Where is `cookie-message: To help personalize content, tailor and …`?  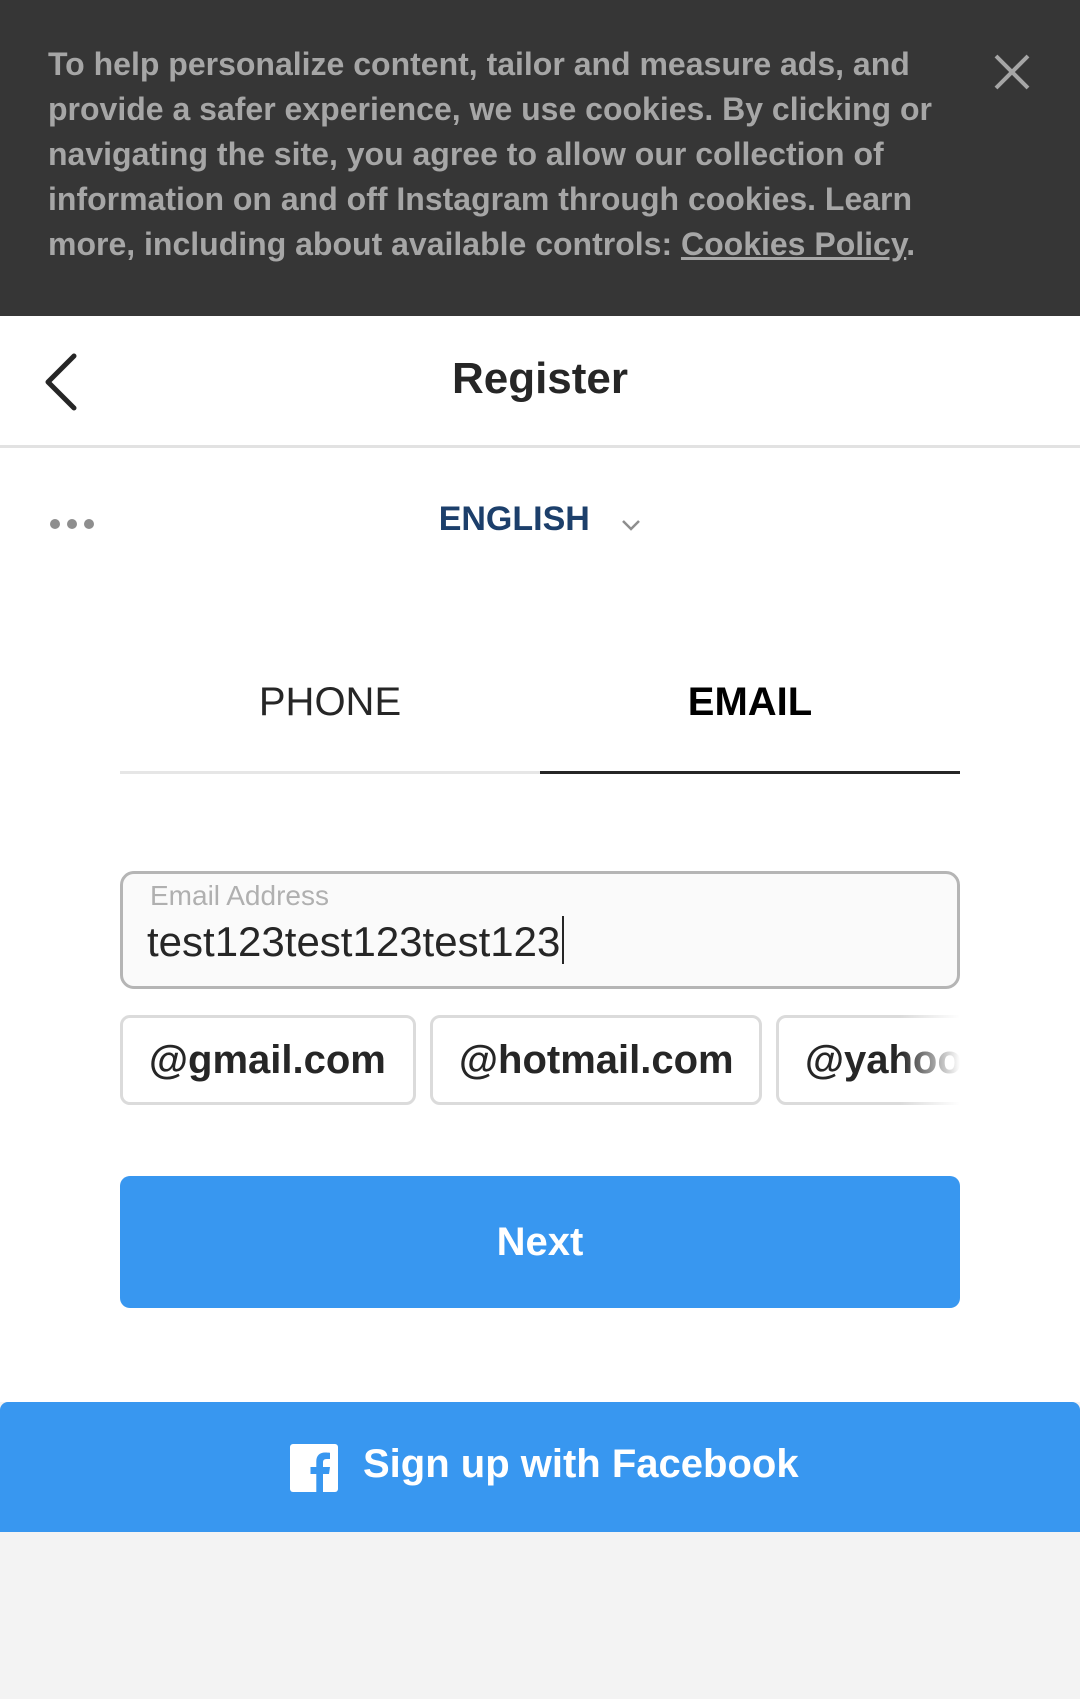
cookie-message: To help personalize content, tailor and … is located at coordinates (523, 154).